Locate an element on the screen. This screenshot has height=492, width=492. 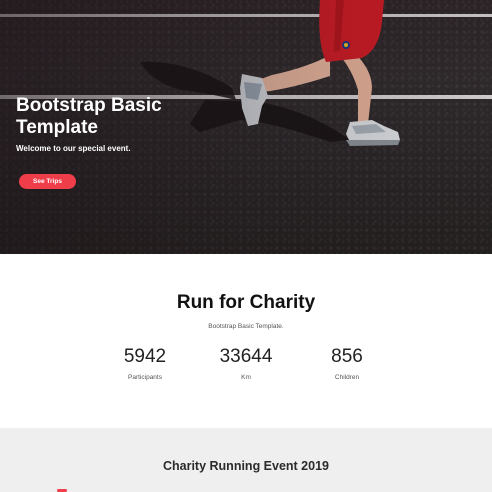
hero-title: Bootstrap Basic Template is located at coordinates (89, 116).